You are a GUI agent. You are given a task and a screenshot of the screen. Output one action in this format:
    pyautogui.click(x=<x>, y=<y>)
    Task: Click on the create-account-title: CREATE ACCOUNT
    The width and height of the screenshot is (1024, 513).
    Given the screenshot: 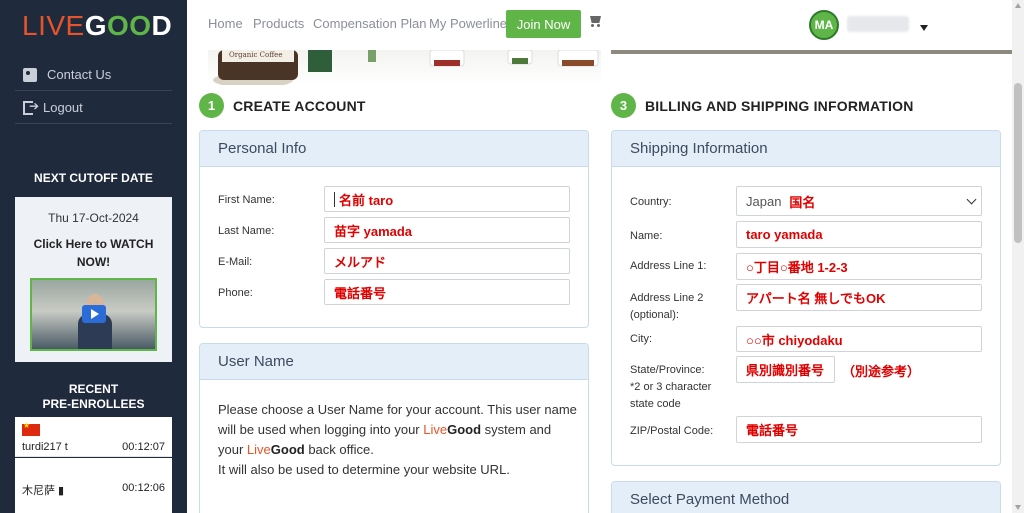 What is the action you would take?
    pyautogui.click(x=299, y=106)
    